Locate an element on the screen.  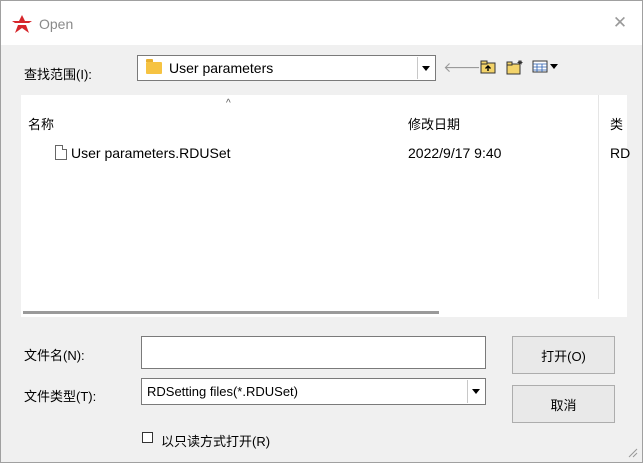
column-header-name: 名称 is located at coordinates (41, 123).